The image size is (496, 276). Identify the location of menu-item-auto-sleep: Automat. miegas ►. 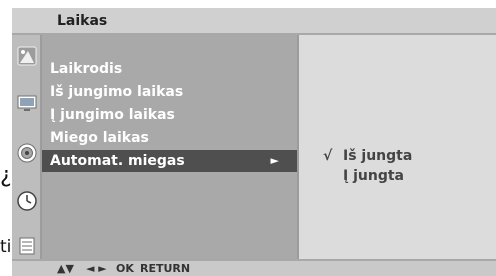
(169, 161).